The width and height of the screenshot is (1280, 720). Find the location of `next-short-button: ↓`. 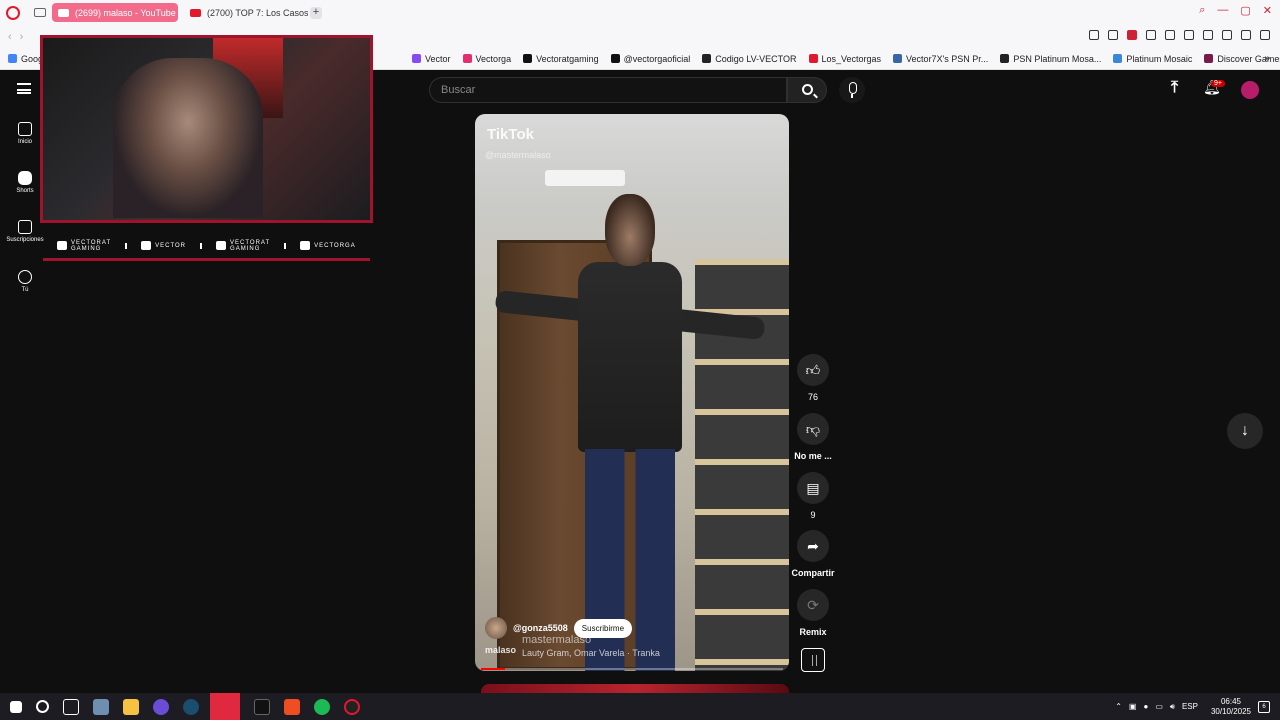

next-short-button: ↓ is located at coordinates (1245, 431).